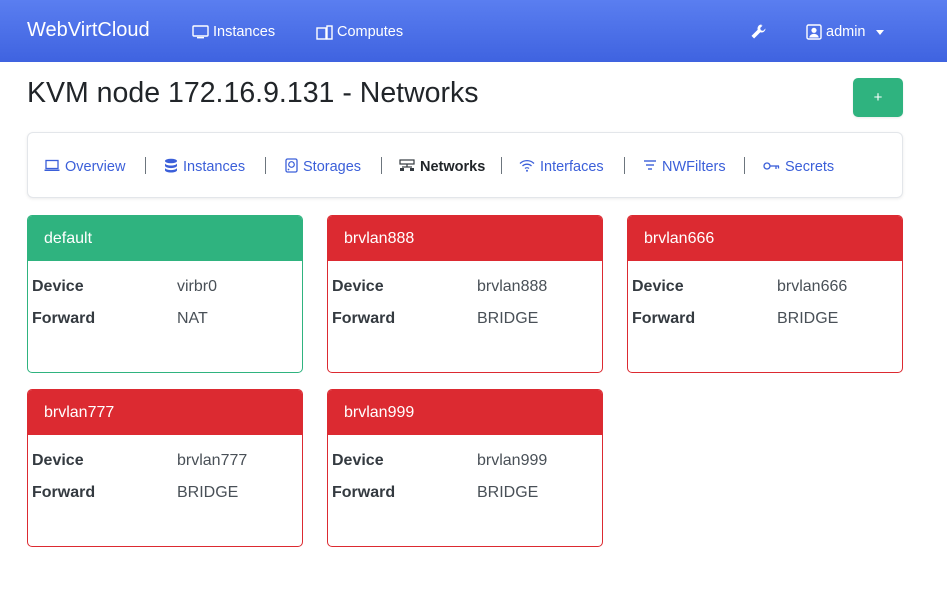 The image size is (947, 611). Describe the element at coordinates (878, 97) in the screenshot. I see `add-network-button: +` at that location.